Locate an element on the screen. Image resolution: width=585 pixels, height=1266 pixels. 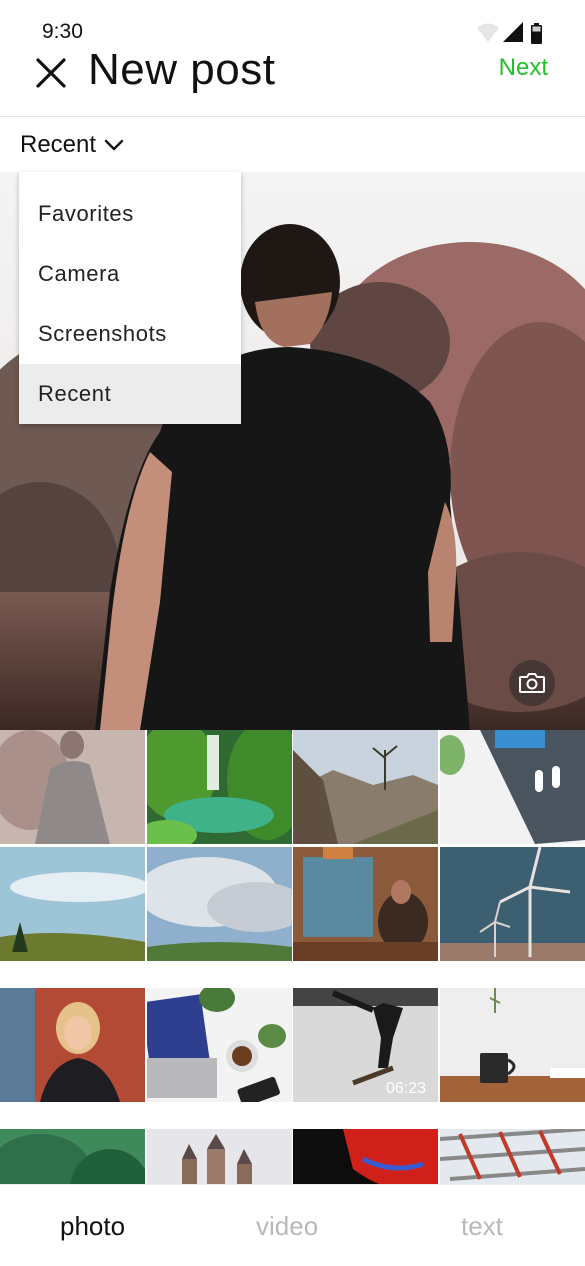
thumbnail-cafe-man is located at coordinates (365, 904).